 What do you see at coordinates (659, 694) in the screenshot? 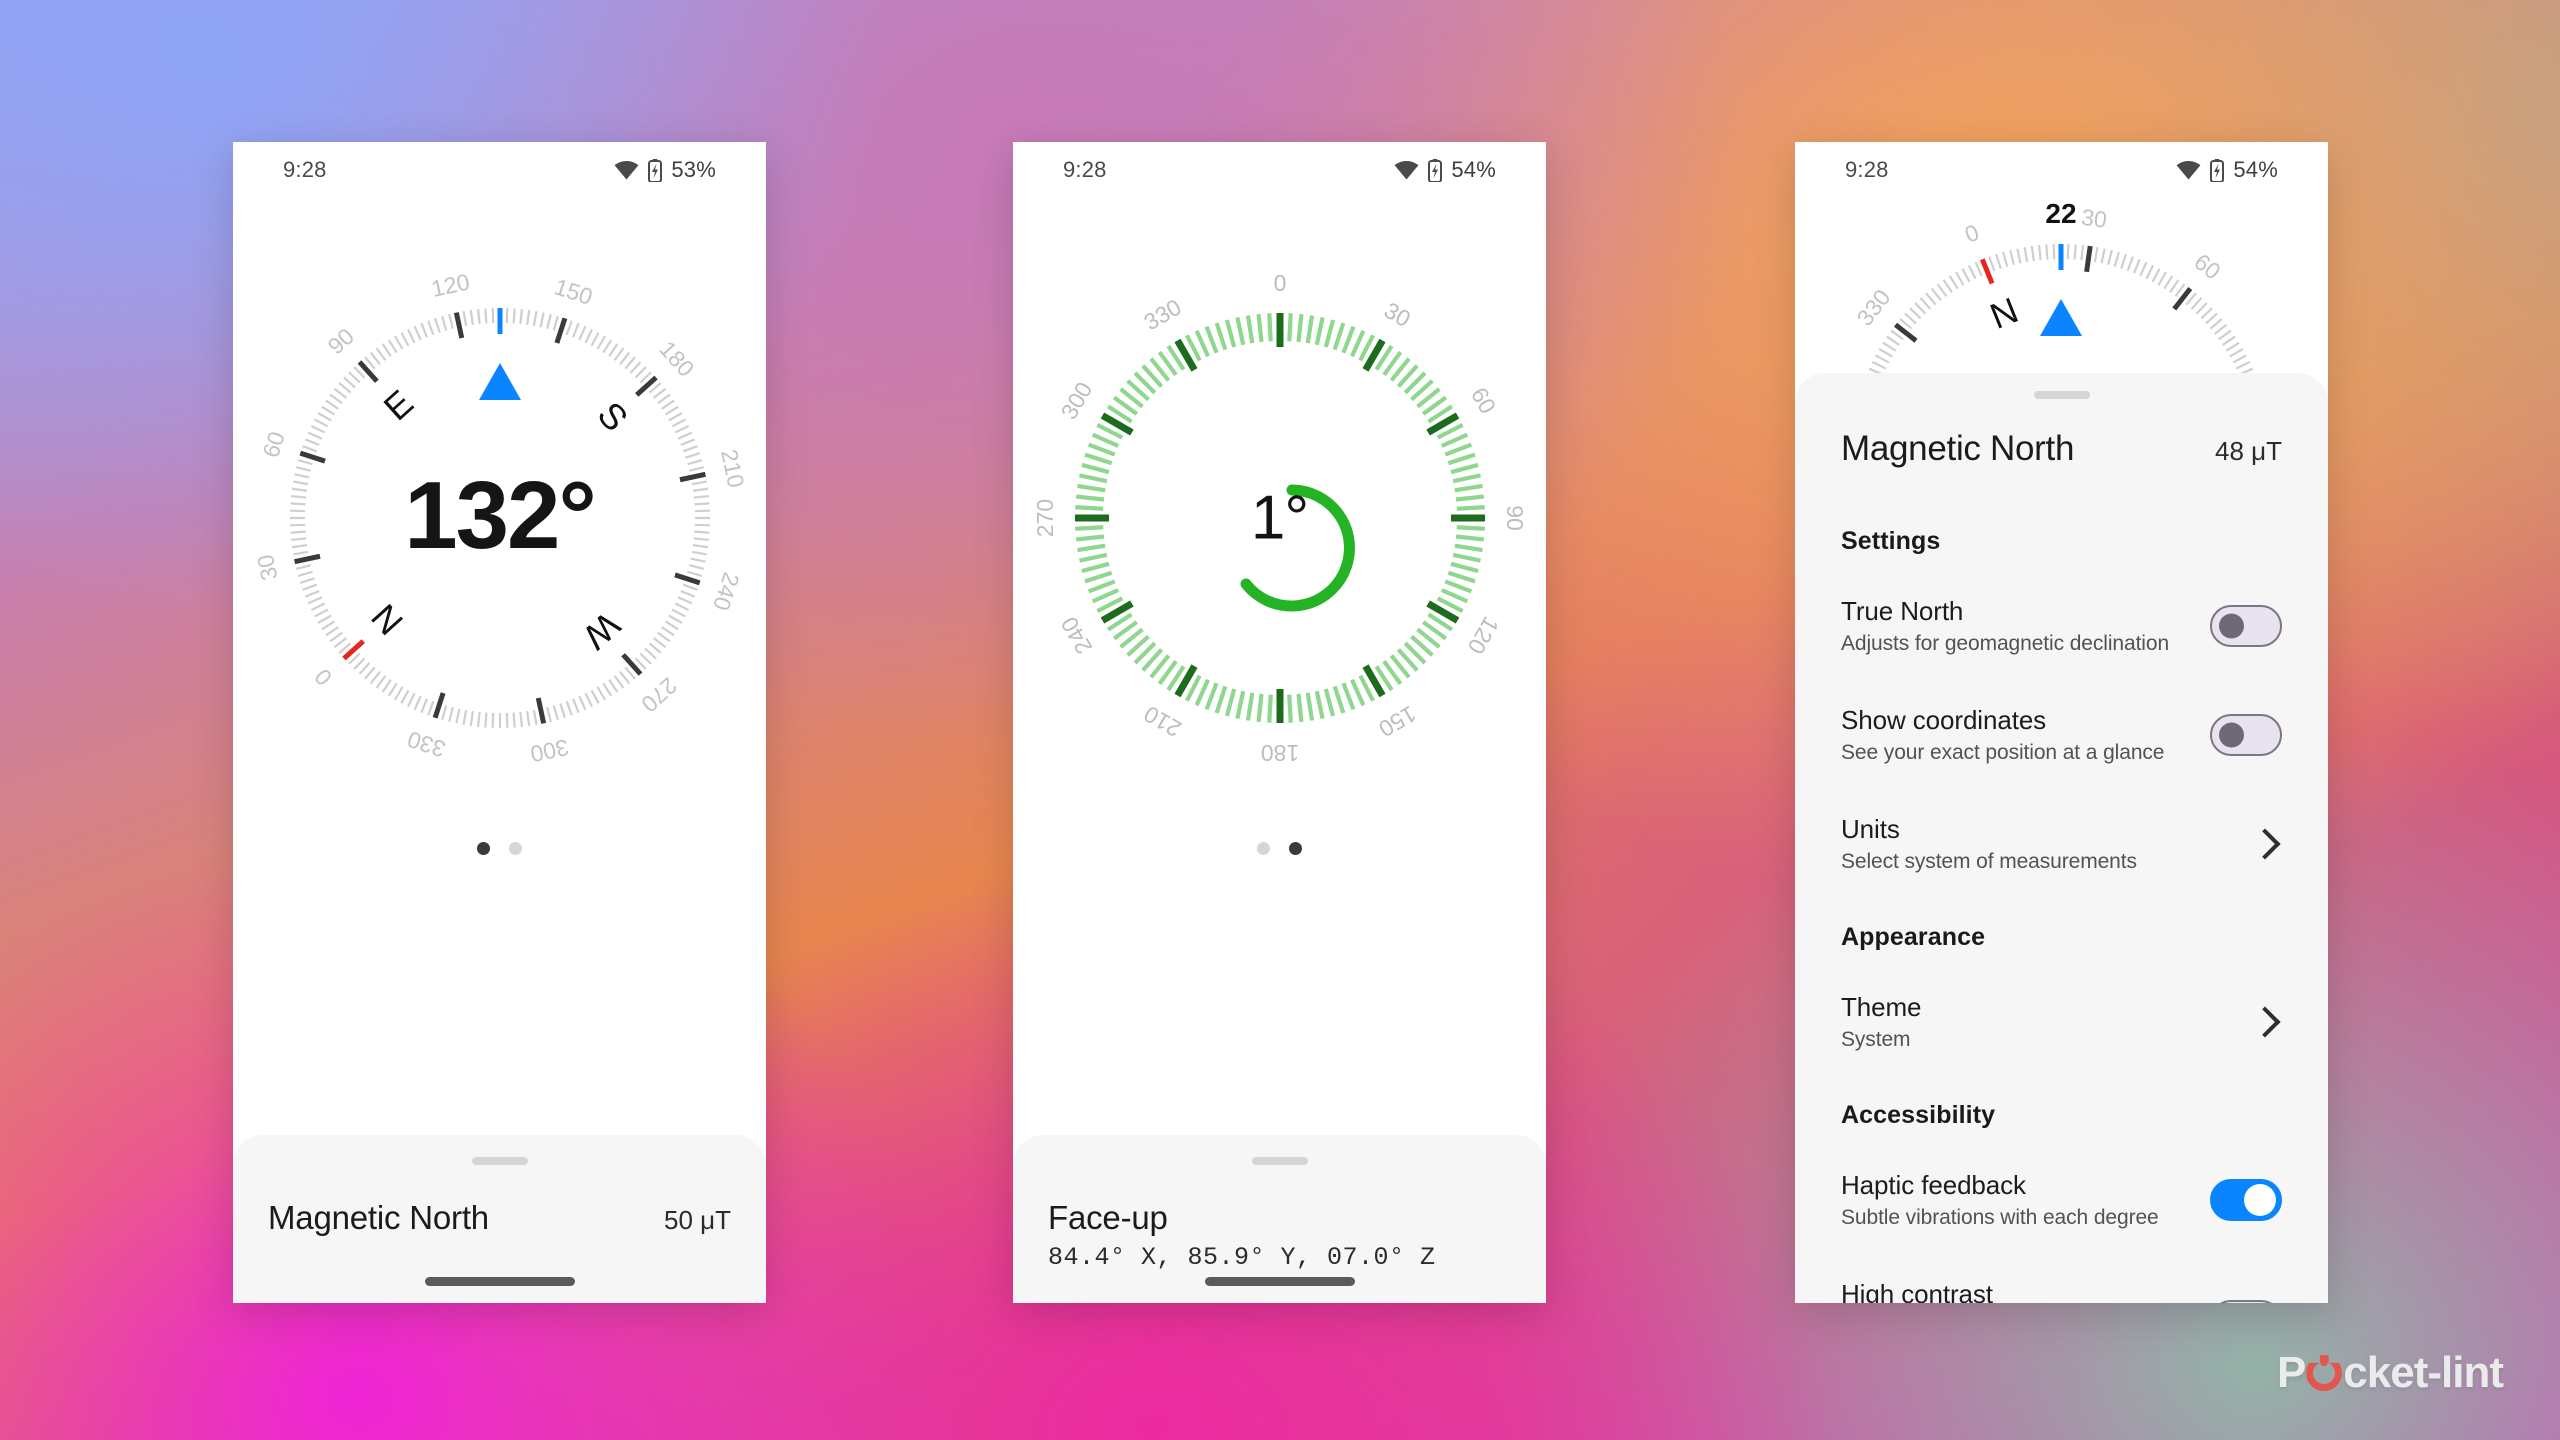
I see `compass-tick-label: 270` at bounding box center [659, 694].